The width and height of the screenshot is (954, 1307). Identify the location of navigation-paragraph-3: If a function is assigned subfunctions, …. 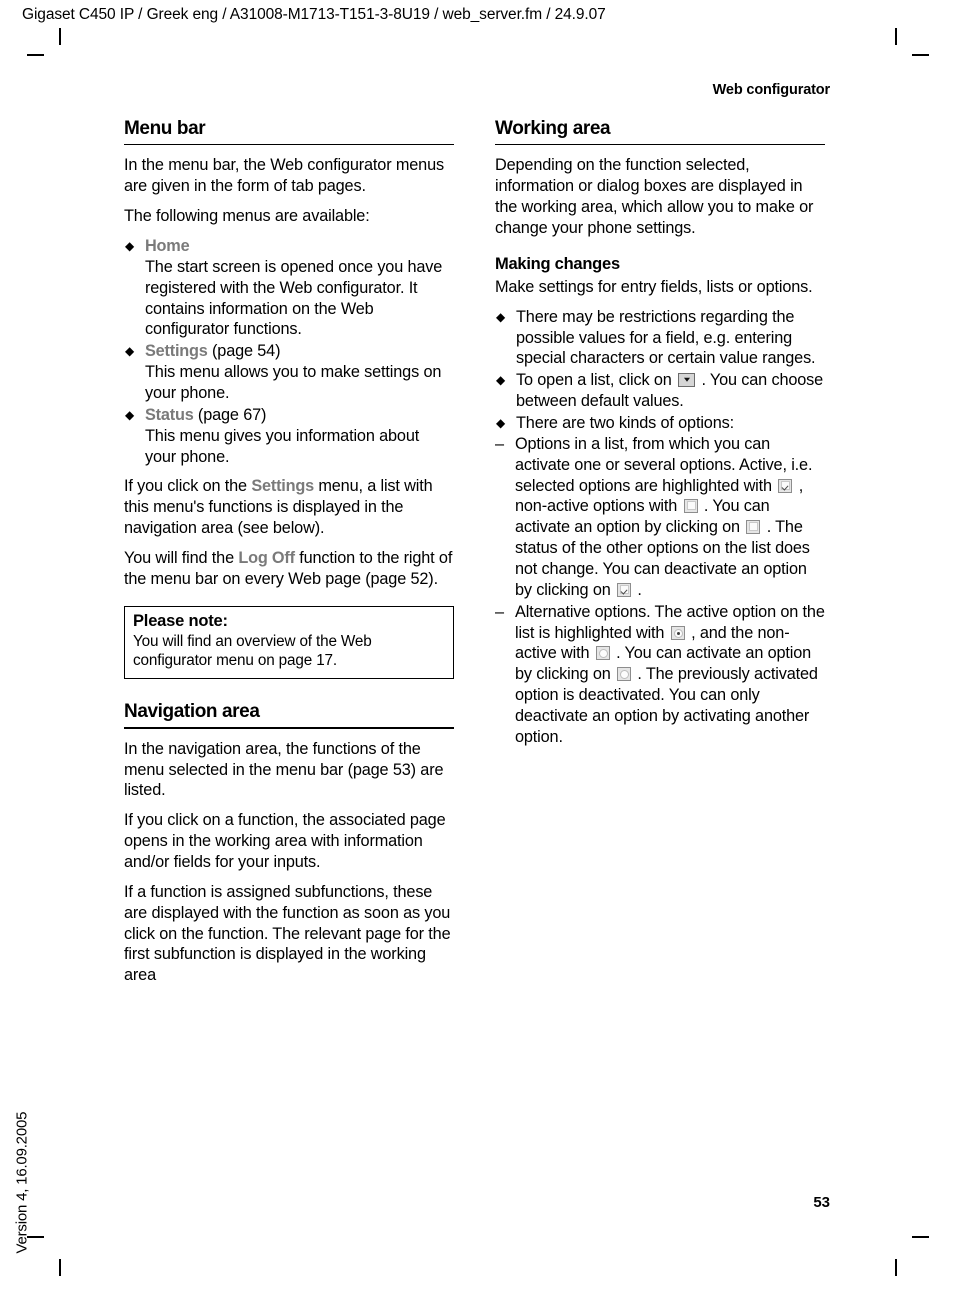
(287, 933).